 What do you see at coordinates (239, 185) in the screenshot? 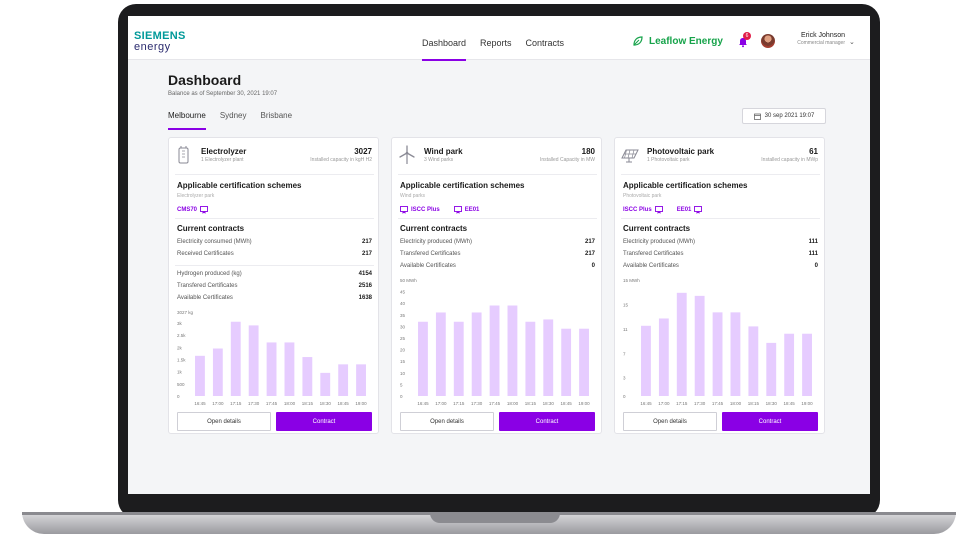
I see `schemes-title: Applicable certification schemes` at bounding box center [239, 185].